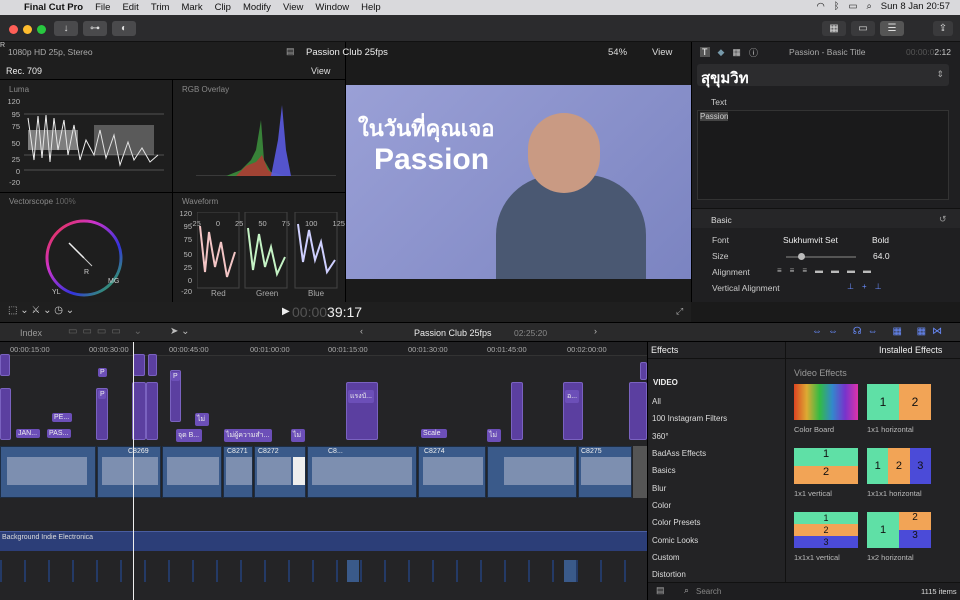  What do you see at coordinates (41, 29) in the screenshot?
I see `zoom-button` at bounding box center [41, 29].